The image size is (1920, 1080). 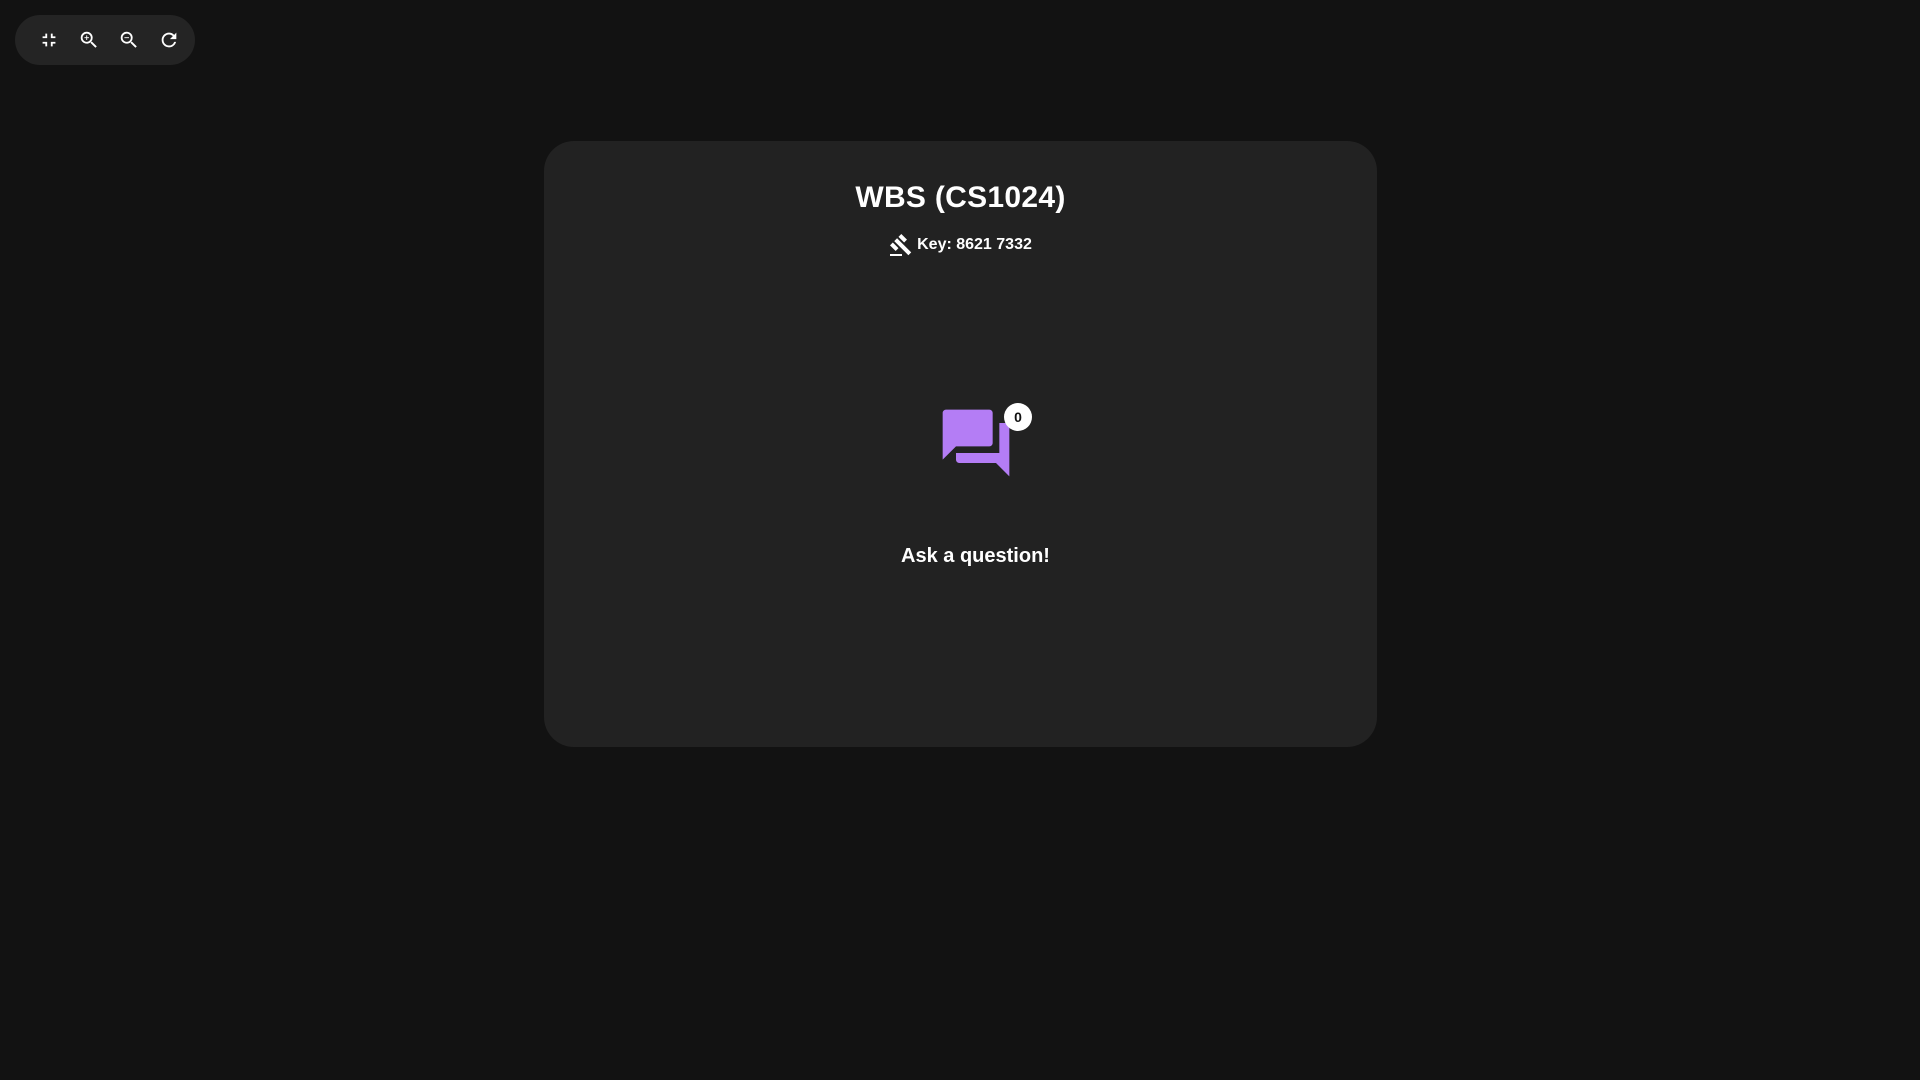 What do you see at coordinates (105, 40) in the screenshot?
I see `view-toolbar` at bounding box center [105, 40].